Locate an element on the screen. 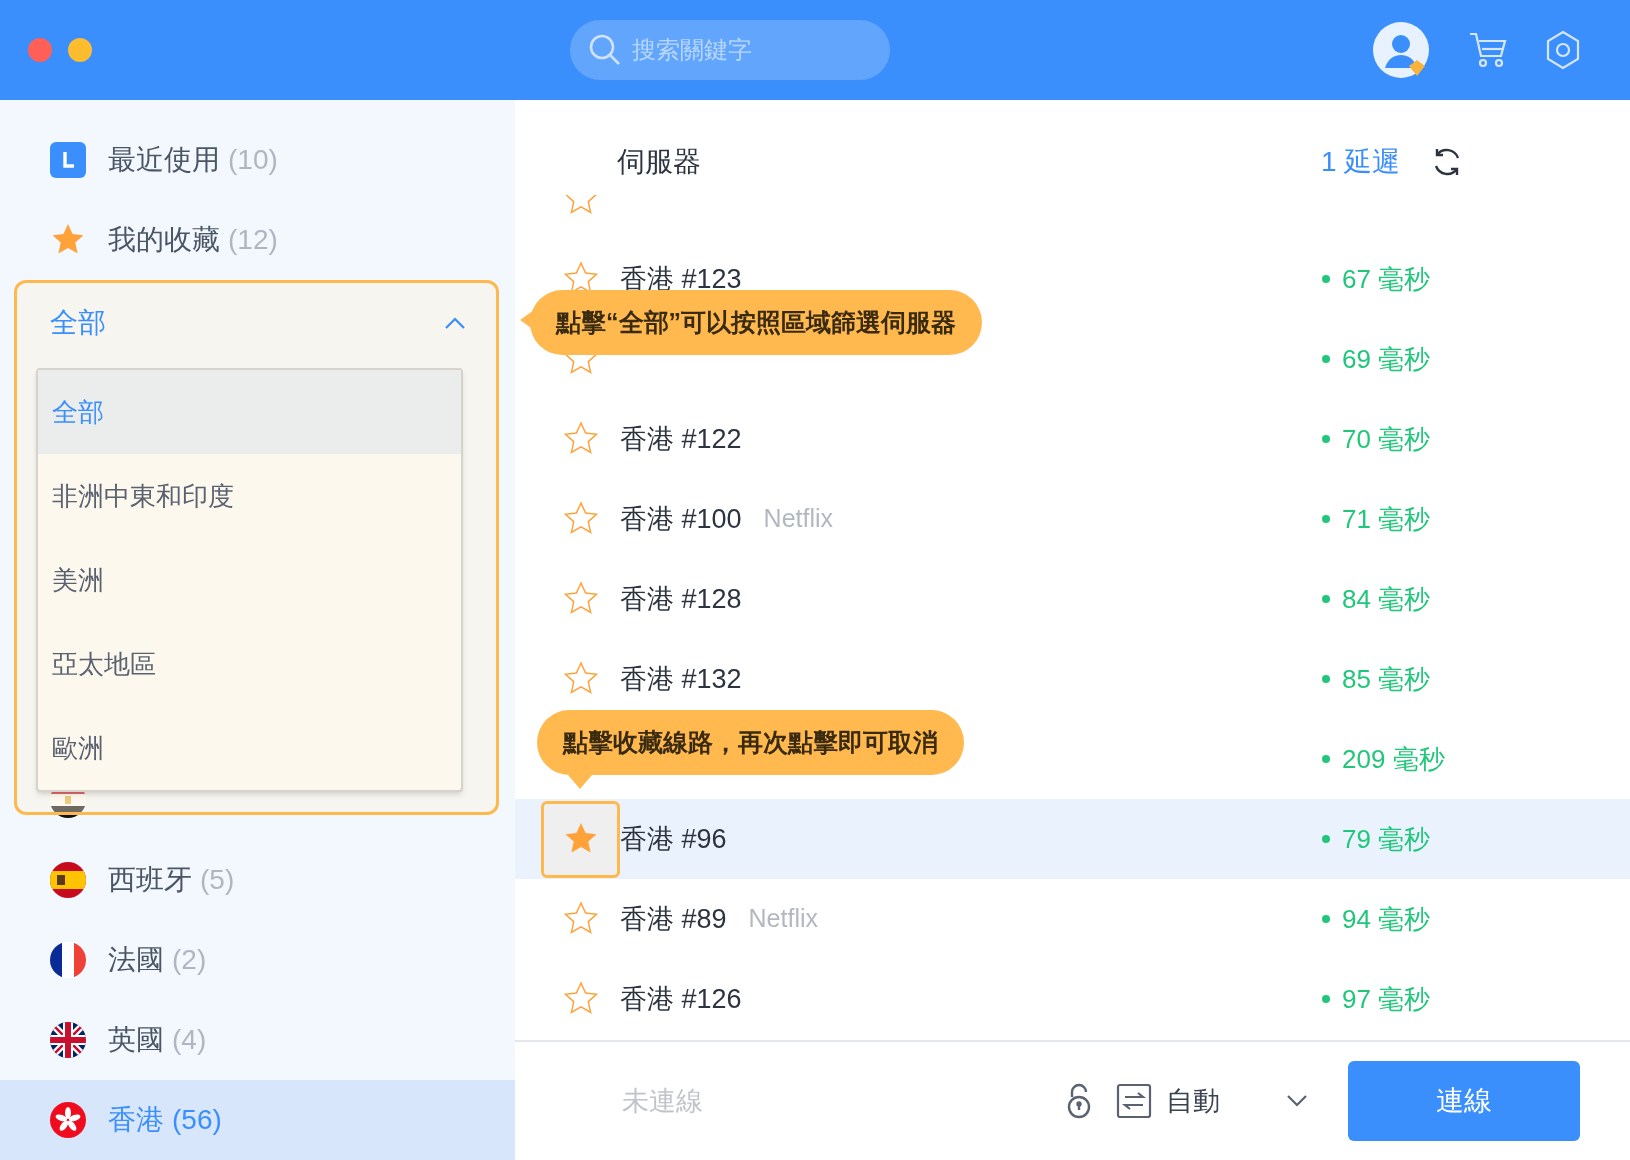 Image resolution: width=1630 pixels, height=1160 pixels. sidebar-item: 我的收藏 (12) is located at coordinates (257, 240).